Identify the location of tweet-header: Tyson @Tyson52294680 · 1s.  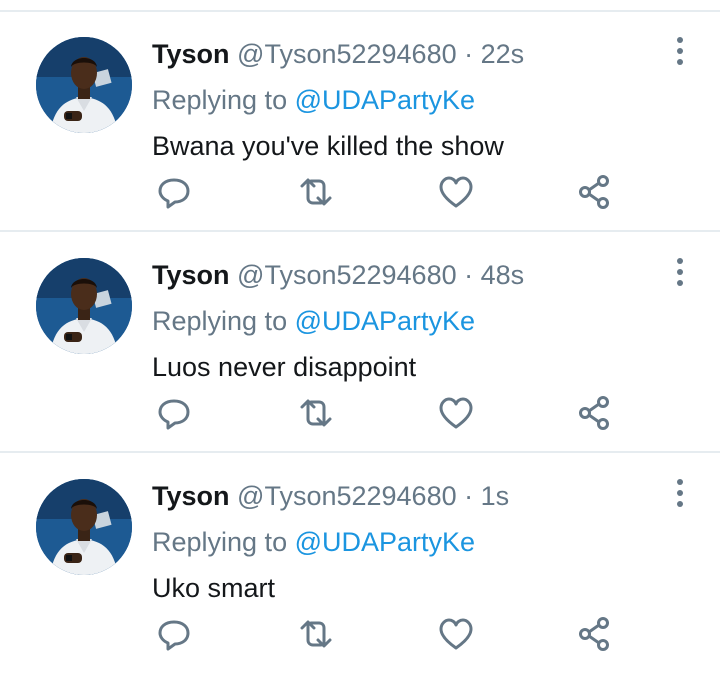
(330, 496).